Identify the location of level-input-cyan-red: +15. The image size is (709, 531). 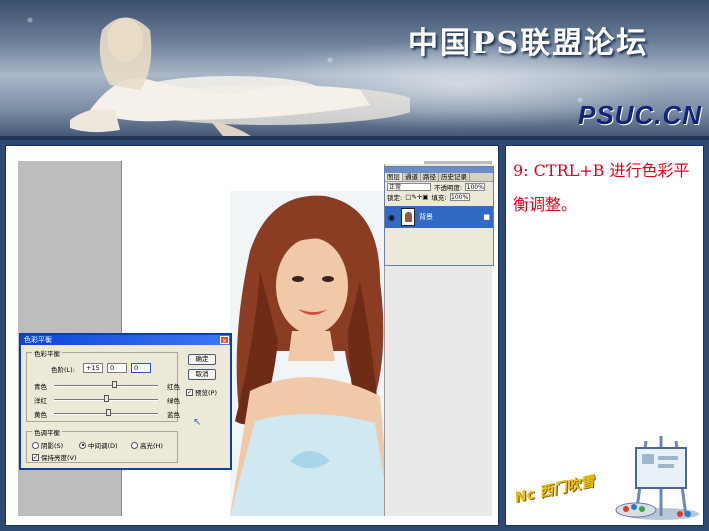
(93, 368).